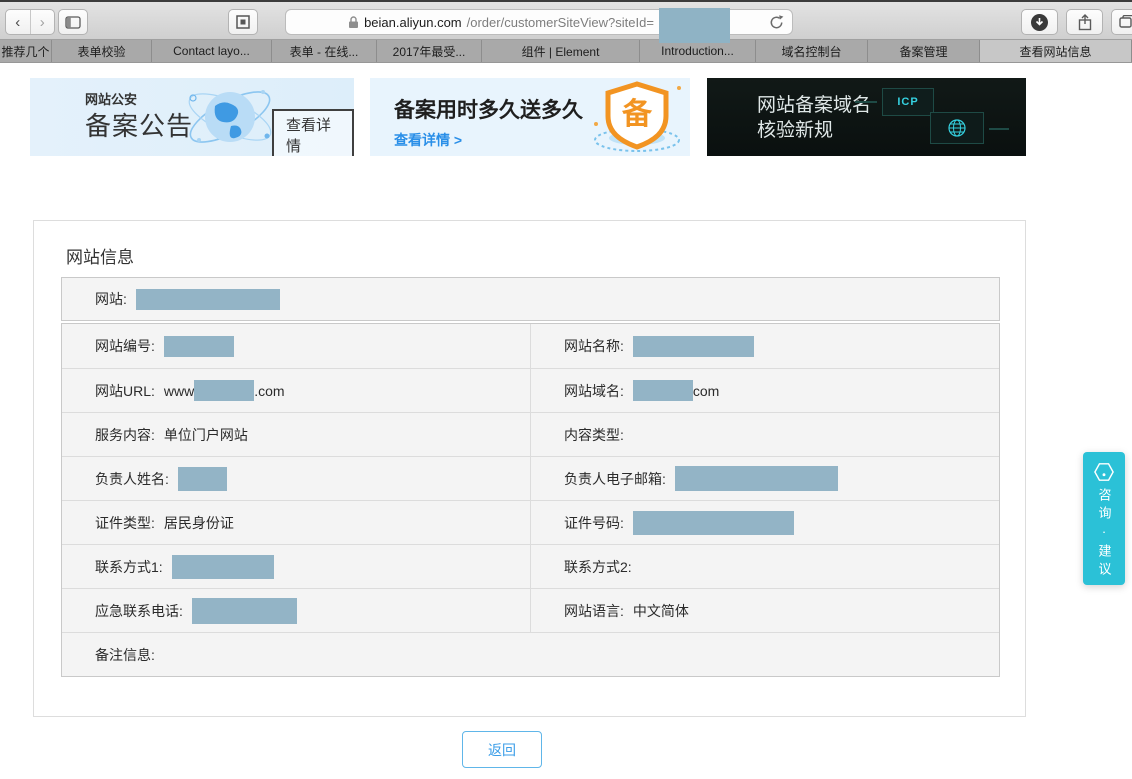 This screenshot has height=779, width=1132. I want to click on field-label: 证件号码:, so click(594, 522).